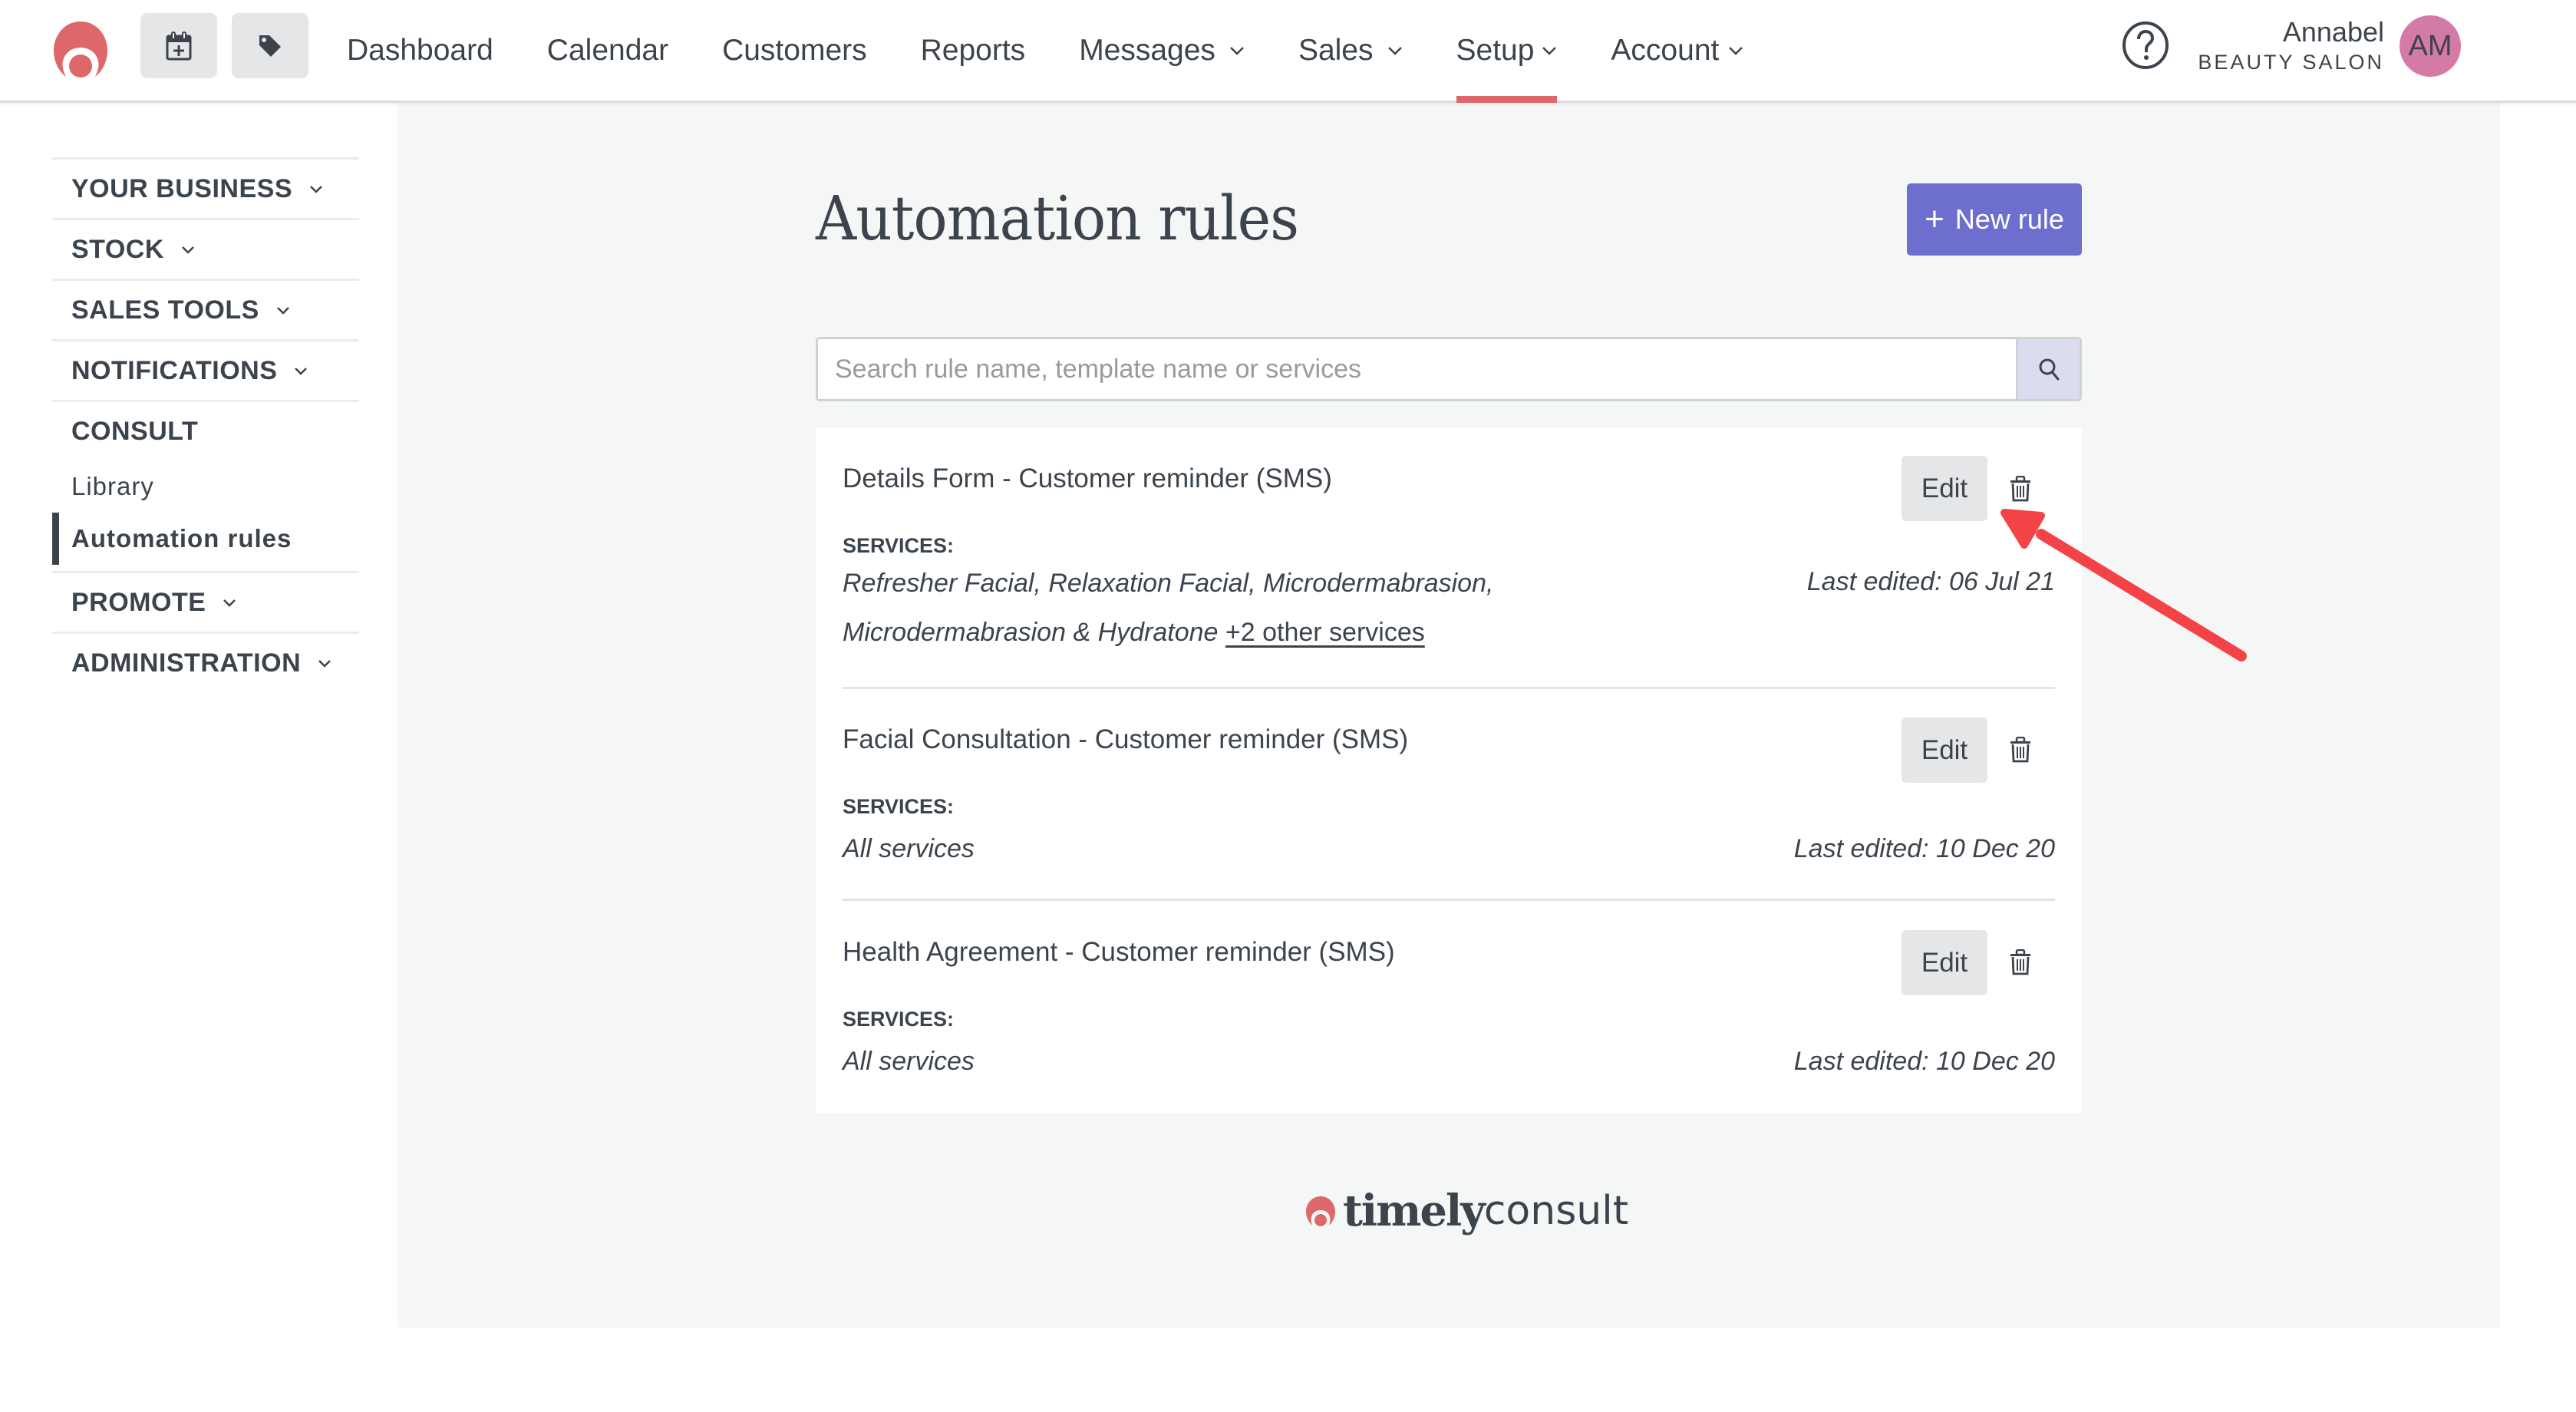  What do you see at coordinates (1665, 50) in the screenshot?
I see `nav-label: Account` at bounding box center [1665, 50].